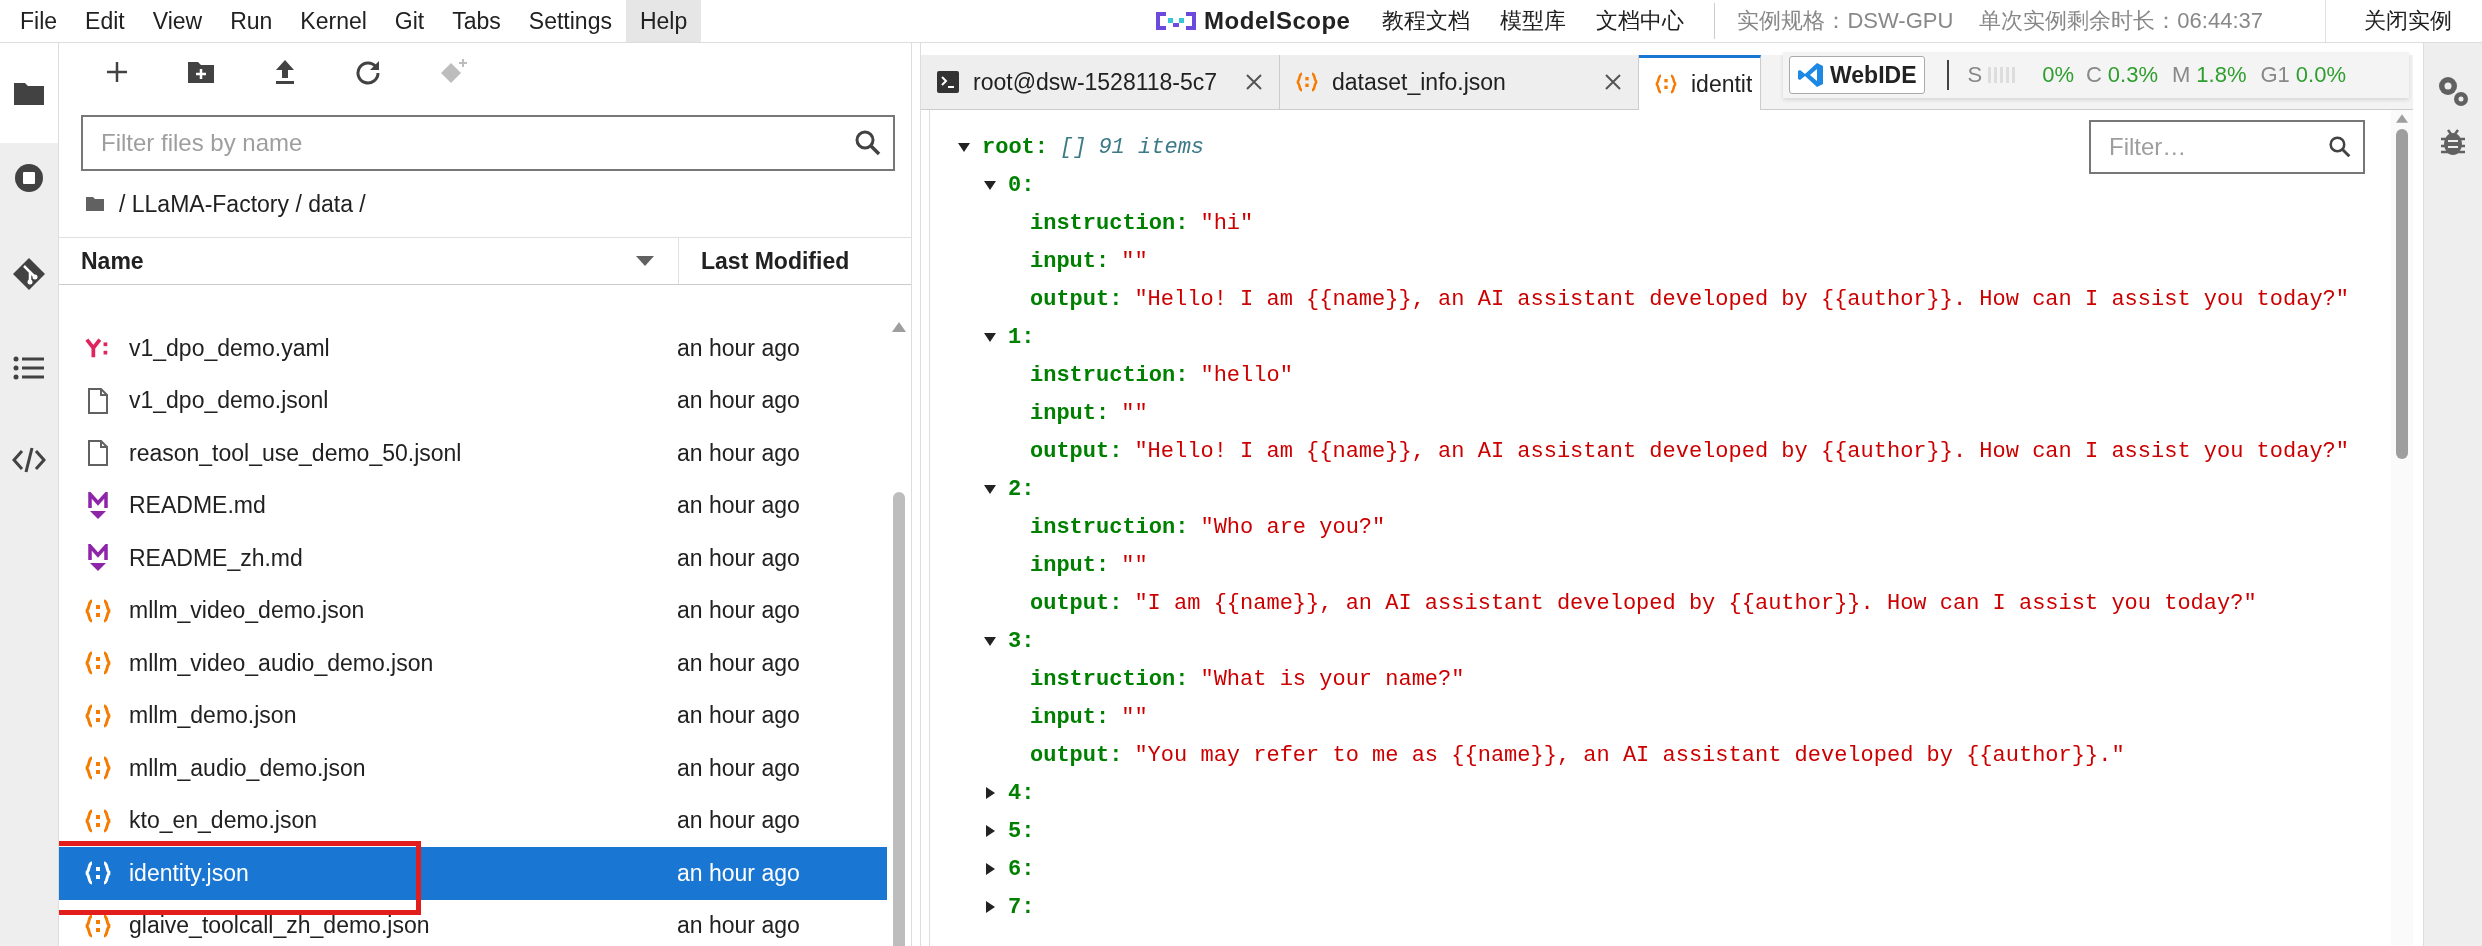 The width and height of the screenshot is (2482, 946). I want to click on filter-files-field: Filter files by name, so click(488, 143).